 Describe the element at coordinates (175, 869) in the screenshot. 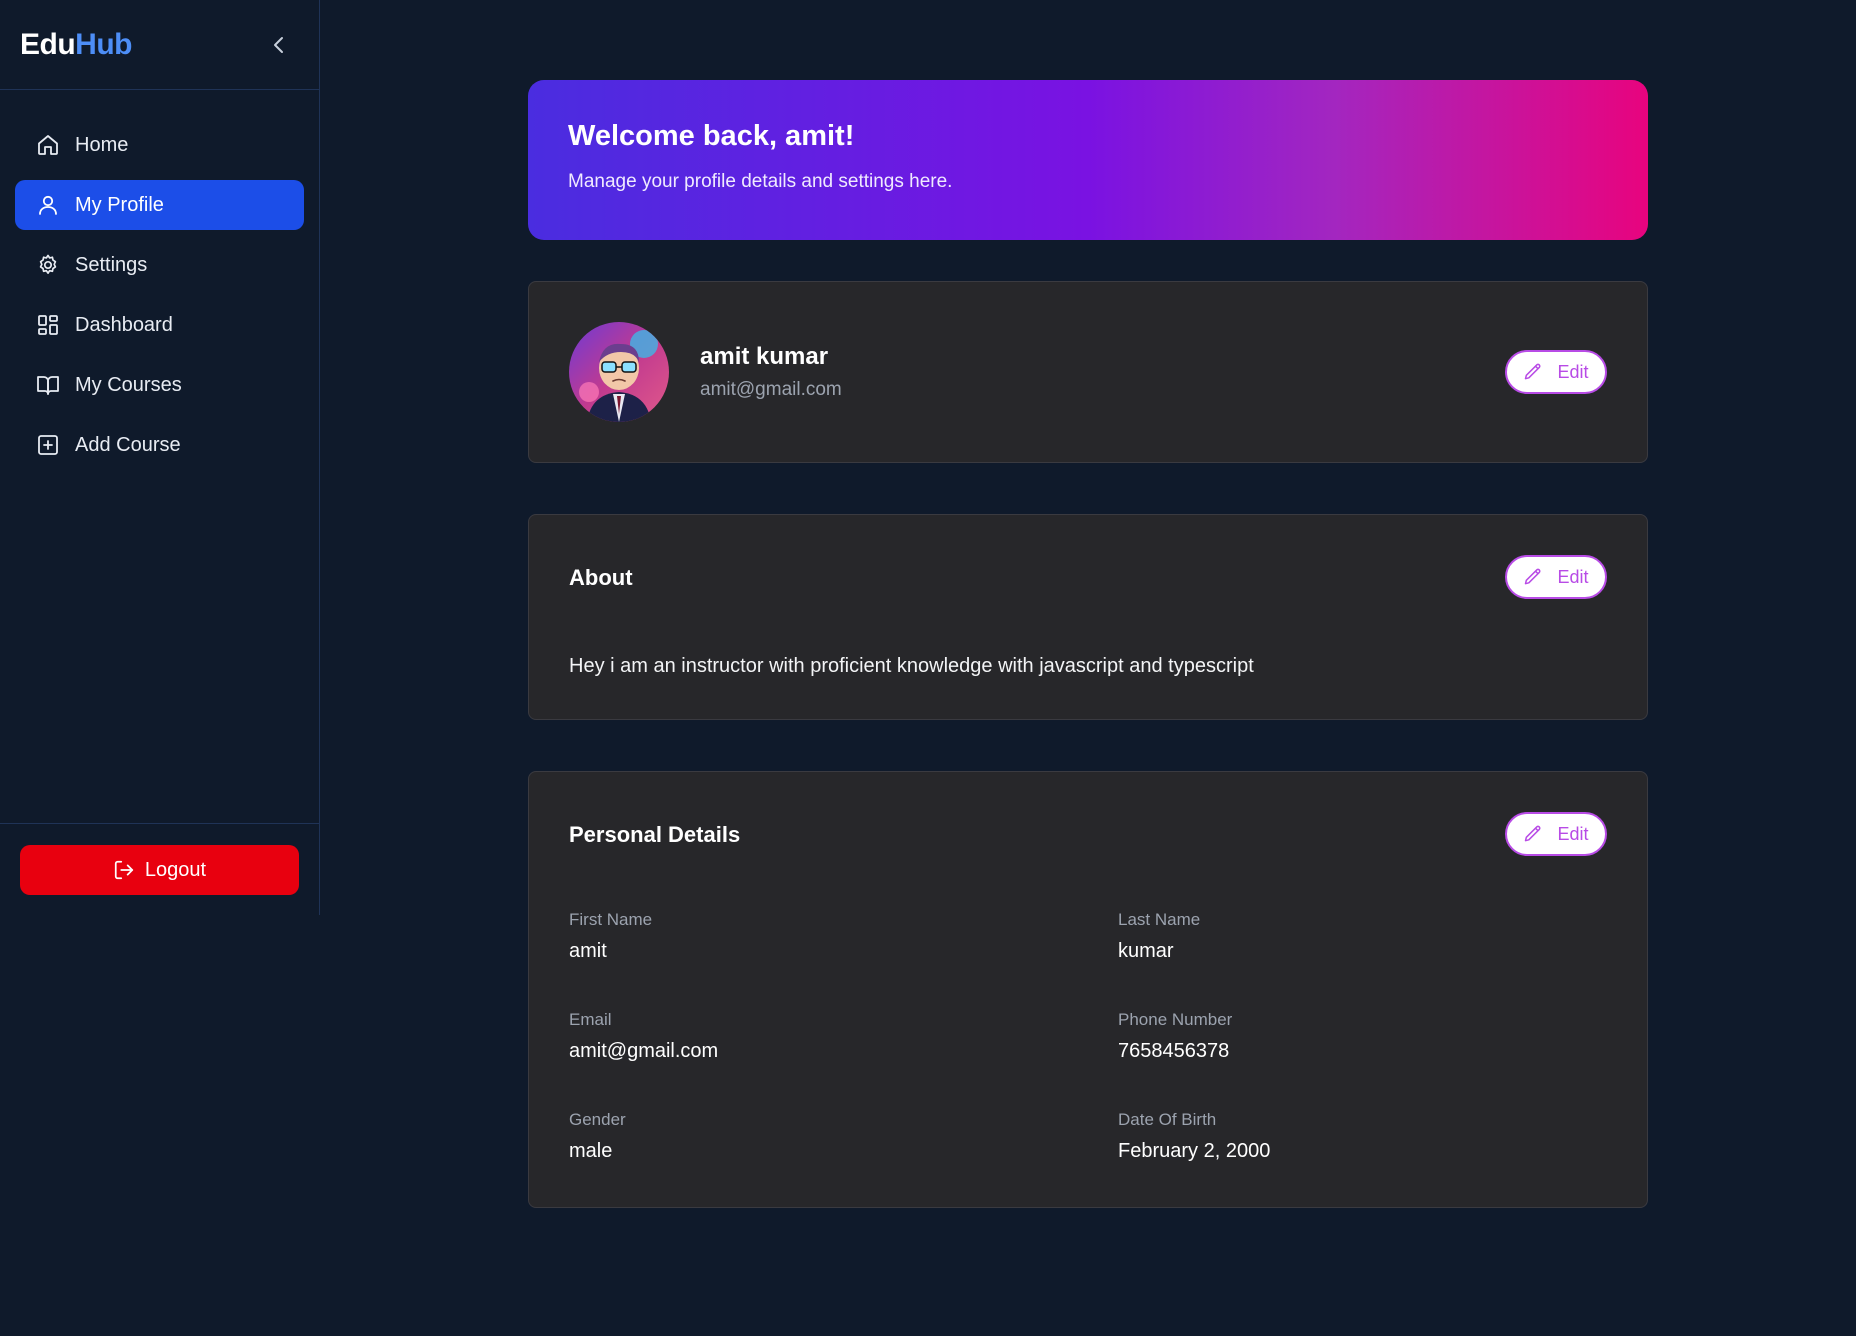

I see `logout-label: Logout` at that location.